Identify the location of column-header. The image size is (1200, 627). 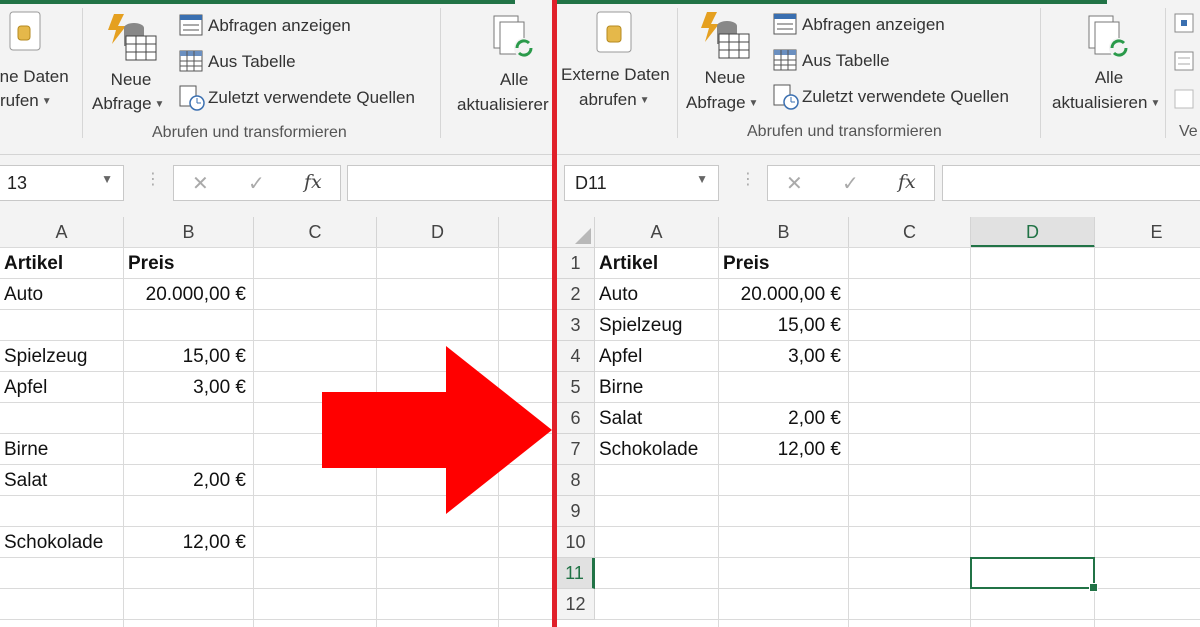
(525, 232).